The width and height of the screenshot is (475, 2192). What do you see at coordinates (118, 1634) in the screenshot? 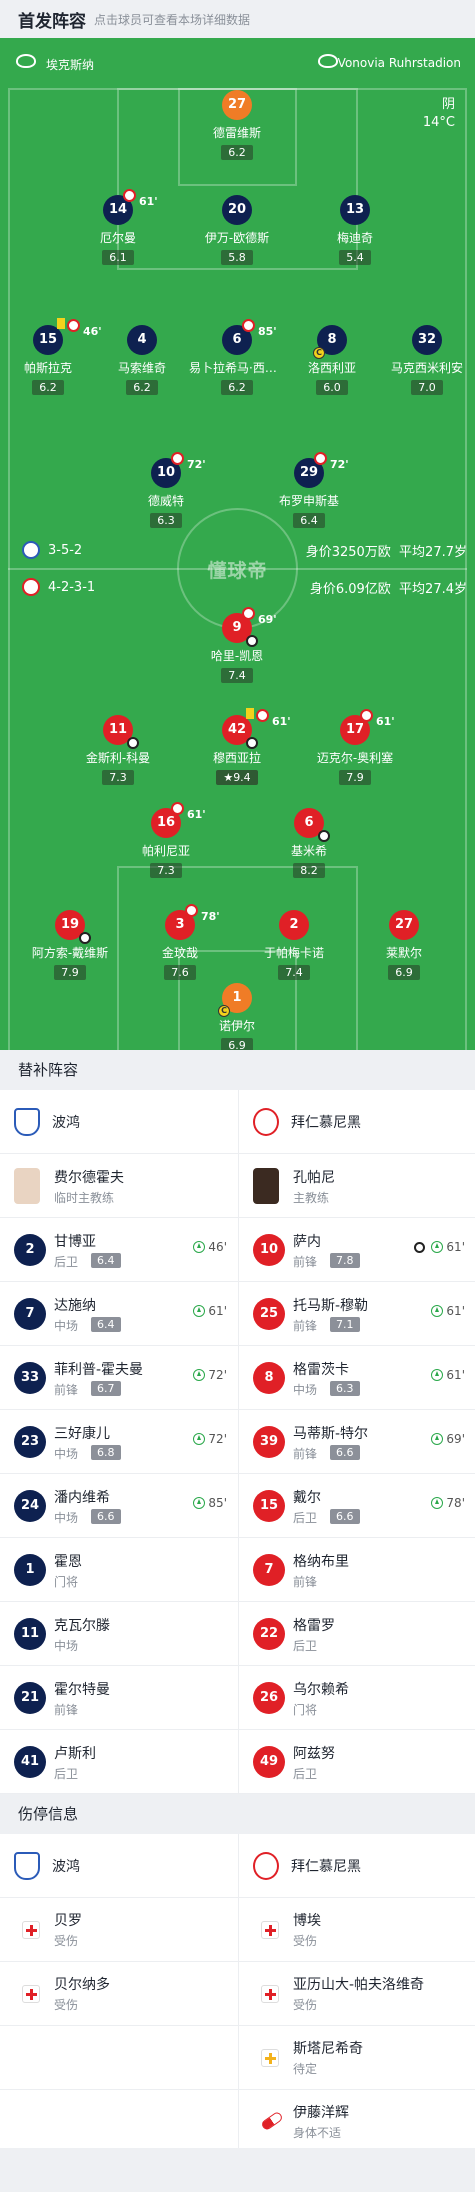
I see `sub-player: 11 克瓦尔滕 中场` at bounding box center [118, 1634].